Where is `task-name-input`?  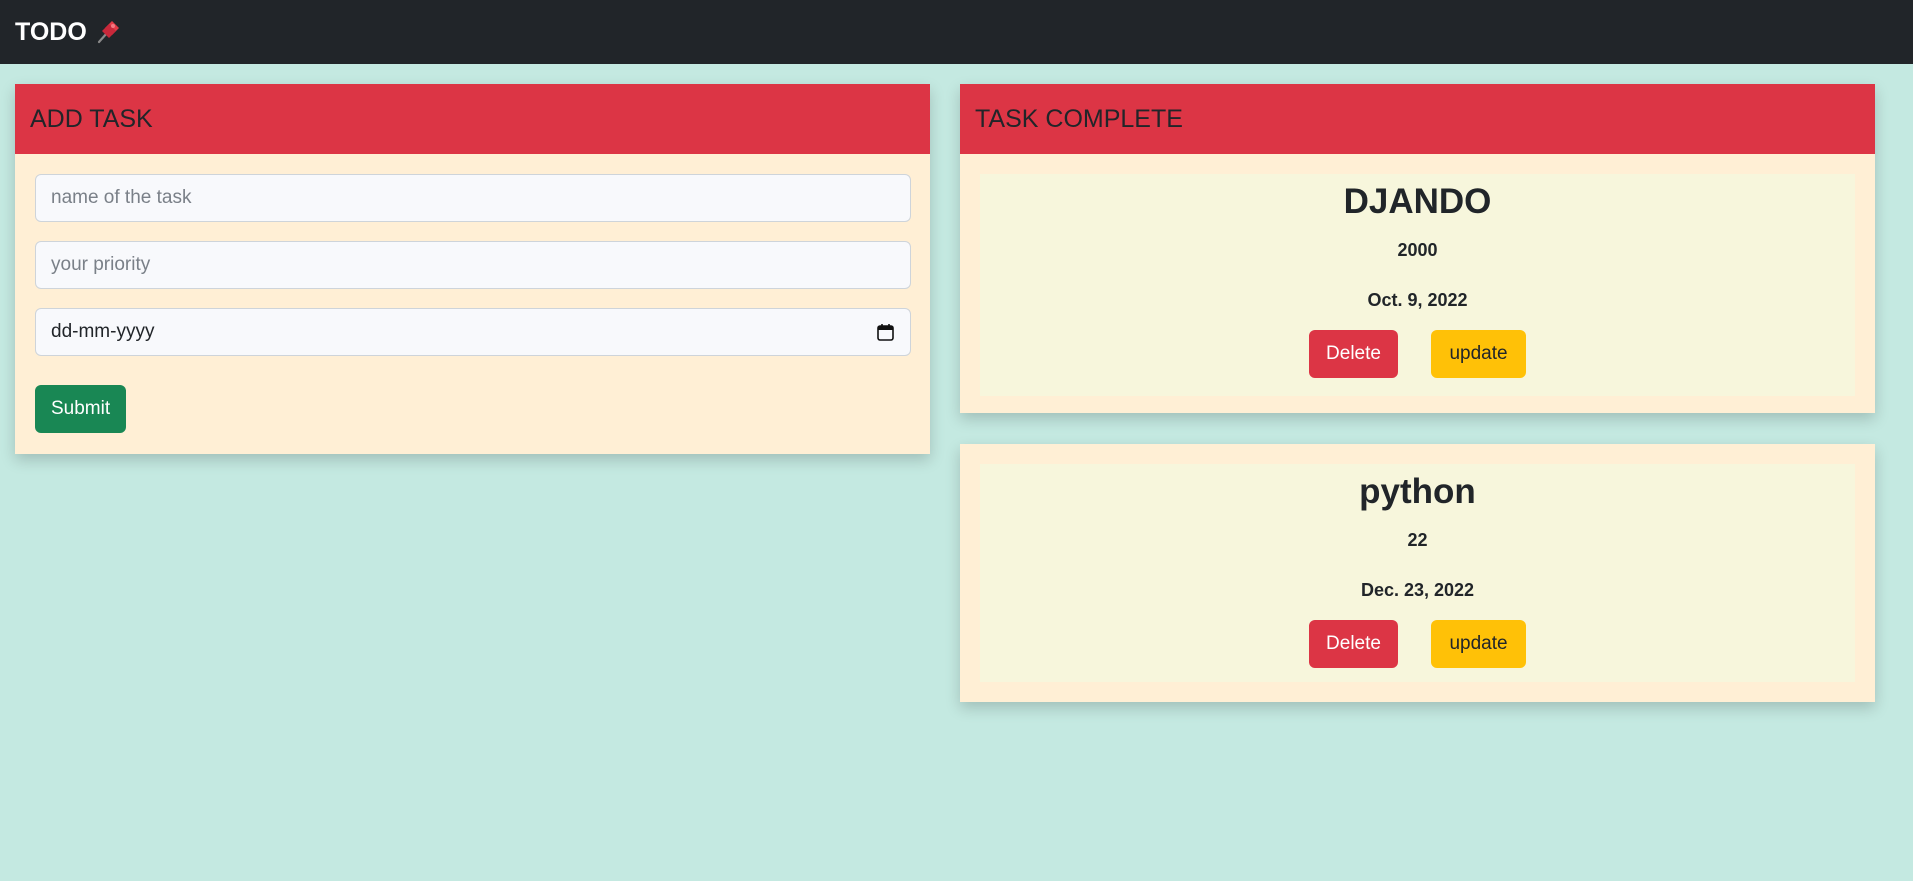 task-name-input is located at coordinates (473, 198).